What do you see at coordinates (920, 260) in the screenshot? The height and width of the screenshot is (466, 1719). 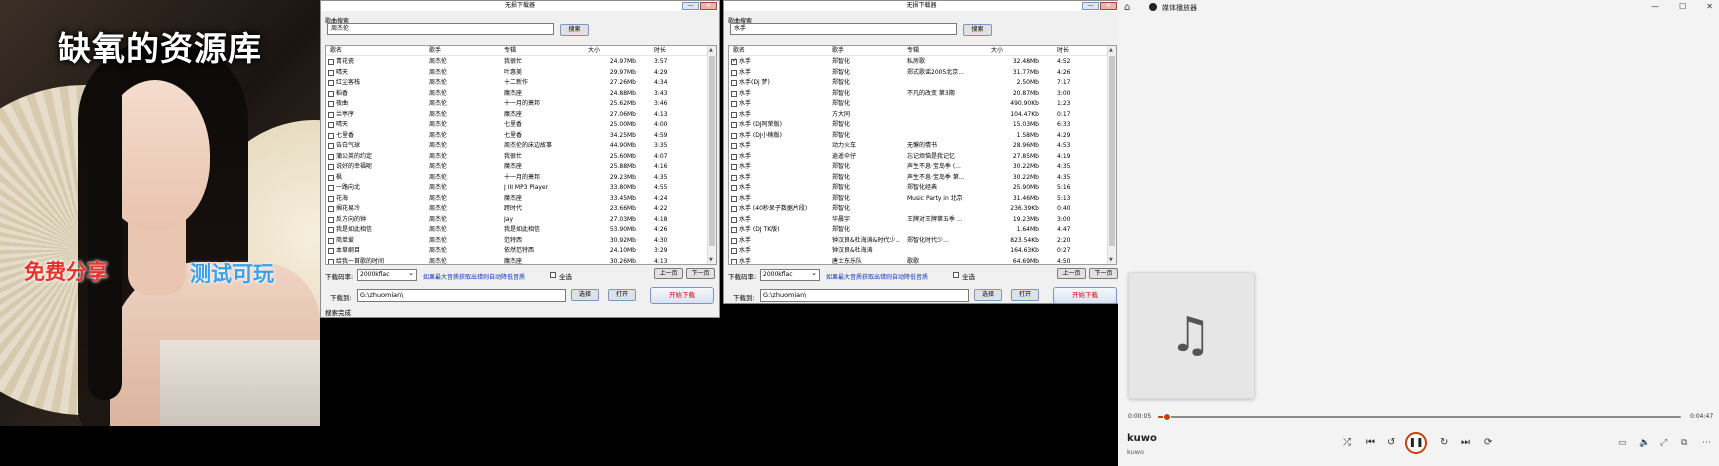 I see `song-row: 水手 唐士东乐队 歌歌 64.69Mb 4:50` at bounding box center [920, 260].